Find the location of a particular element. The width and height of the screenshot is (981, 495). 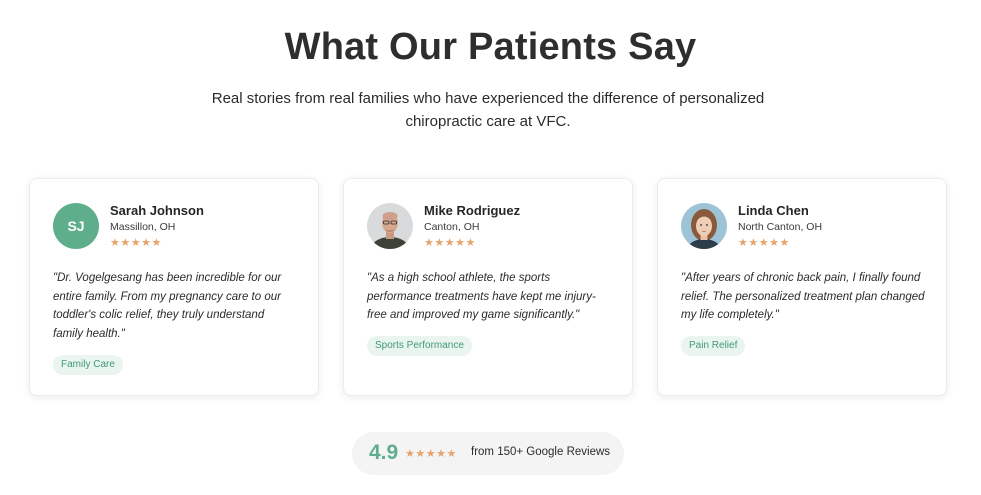

quote-line: family health." is located at coordinates (89, 333).